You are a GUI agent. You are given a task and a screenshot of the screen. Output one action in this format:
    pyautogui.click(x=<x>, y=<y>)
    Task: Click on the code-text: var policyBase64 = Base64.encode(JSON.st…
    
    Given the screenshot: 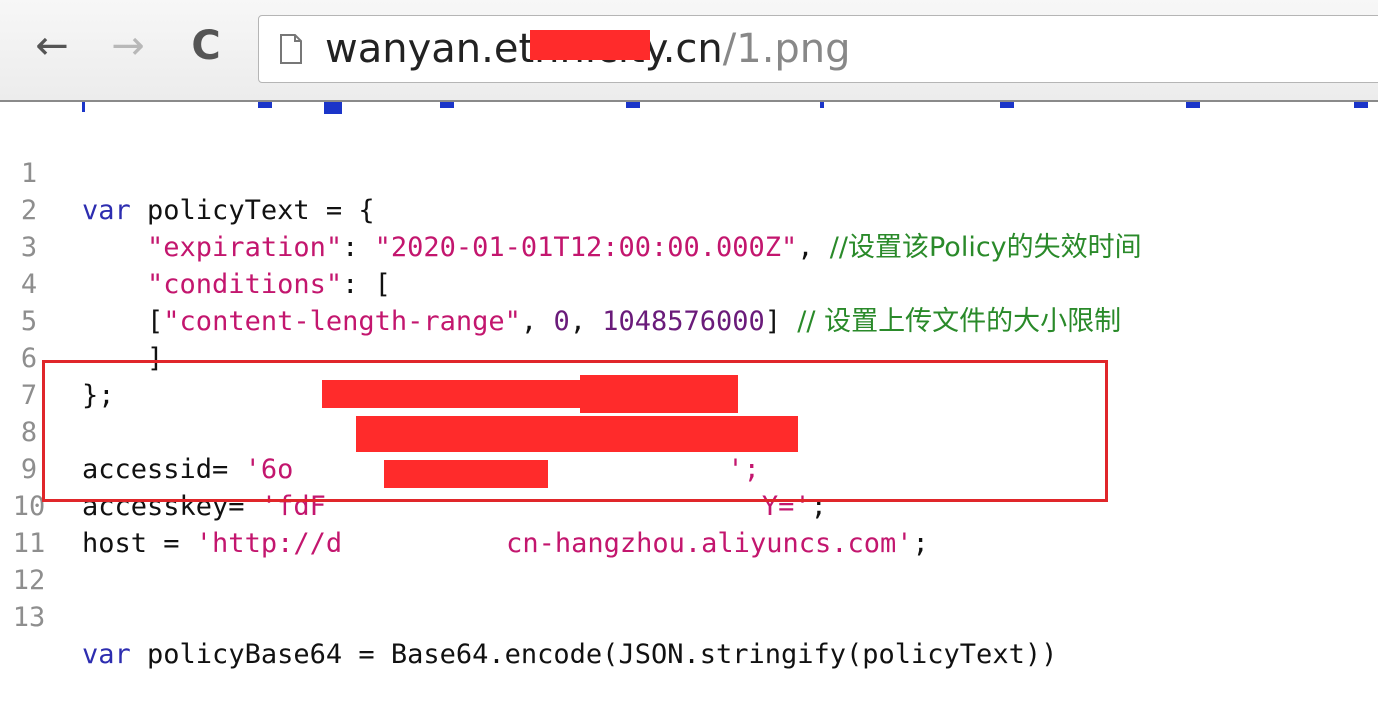 What is the action you would take?
    pyautogui.click(x=570, y=654)
    